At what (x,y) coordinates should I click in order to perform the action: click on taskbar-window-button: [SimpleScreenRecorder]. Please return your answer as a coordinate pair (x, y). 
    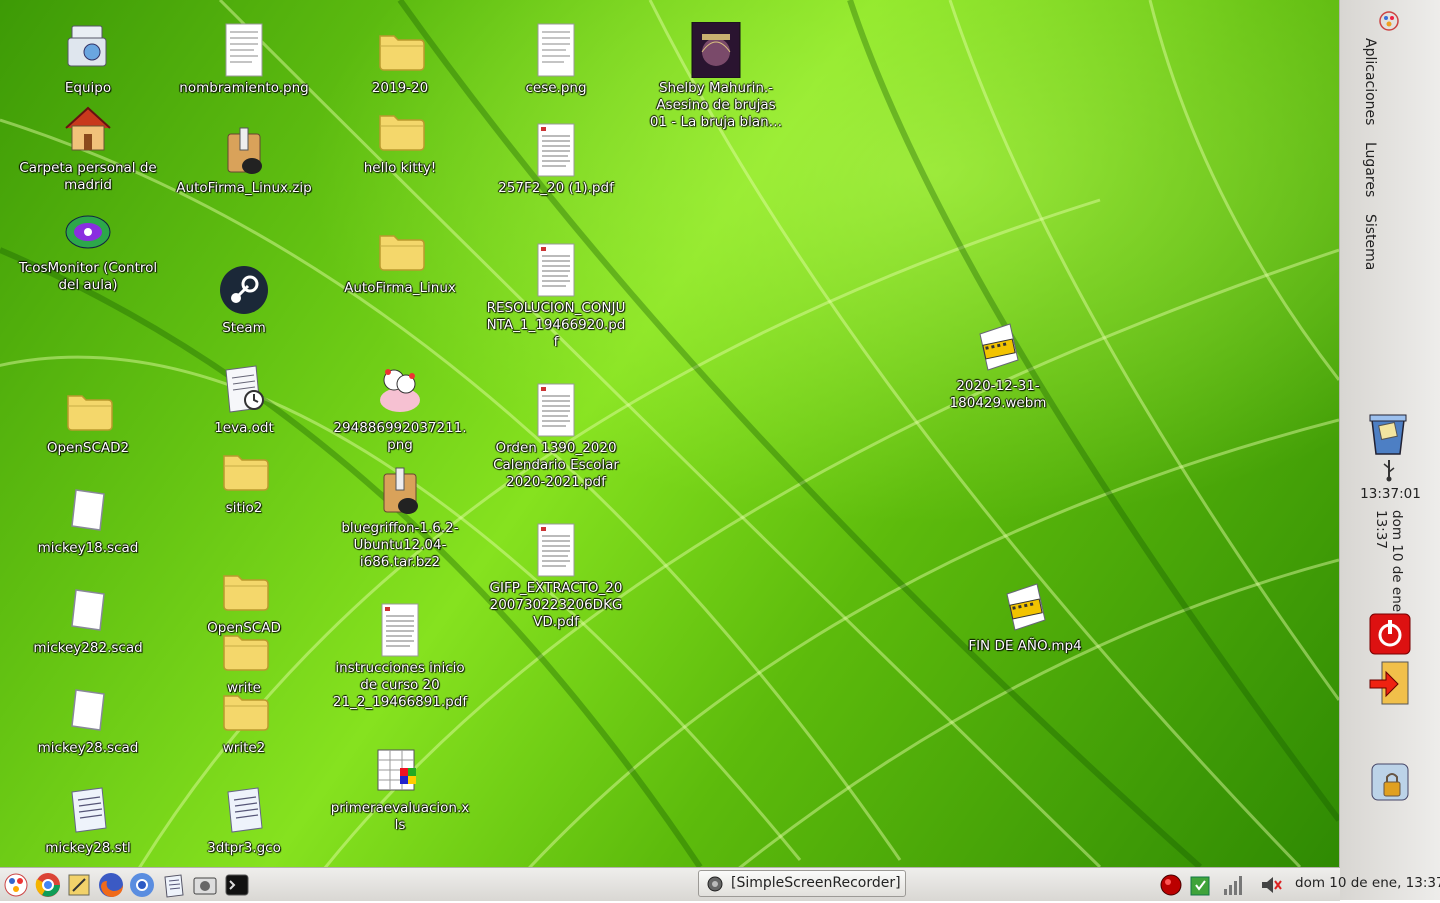
    Looking at the image, I should click on (802, 883).